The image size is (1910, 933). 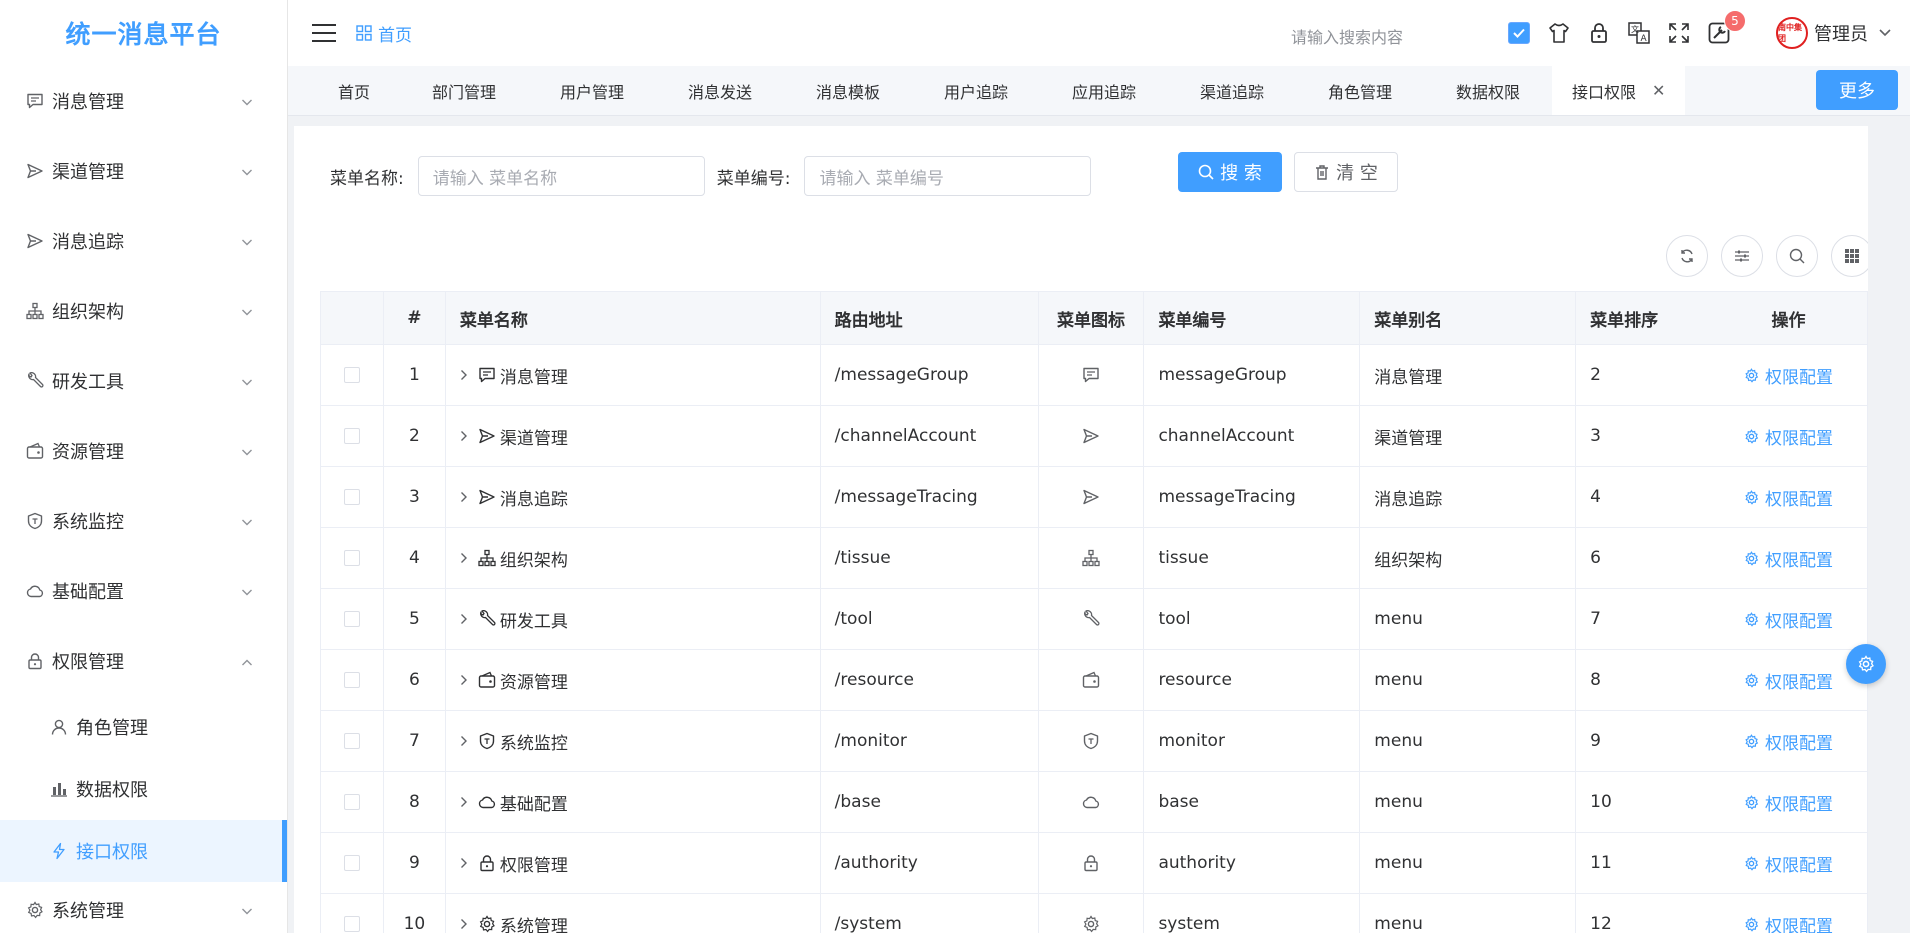 I want to click on sidebar-item-0: 消息管理, so click(x=143, y=101).